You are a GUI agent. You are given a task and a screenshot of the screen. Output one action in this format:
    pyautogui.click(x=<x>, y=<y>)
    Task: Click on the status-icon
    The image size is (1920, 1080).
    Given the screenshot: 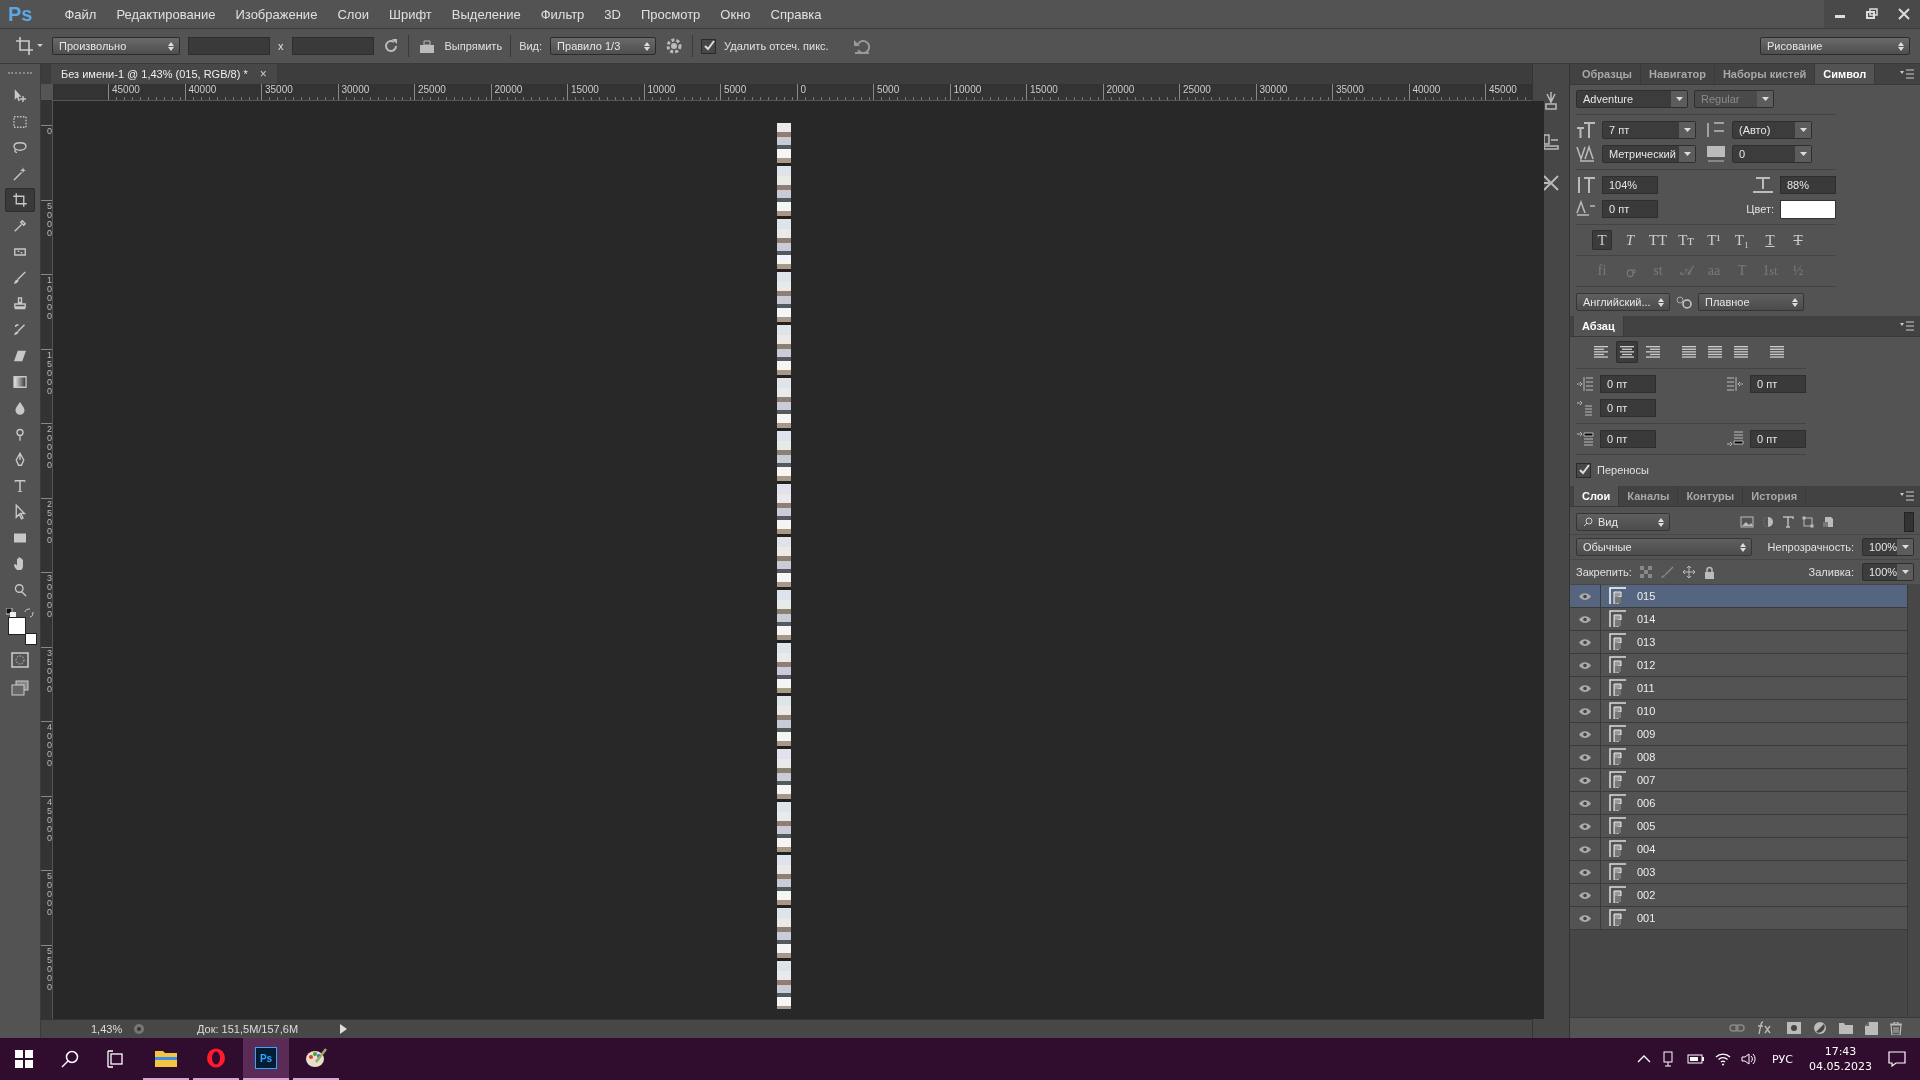 What is the action you would take?
    pyautogui.click(x=139, y=1029)
    